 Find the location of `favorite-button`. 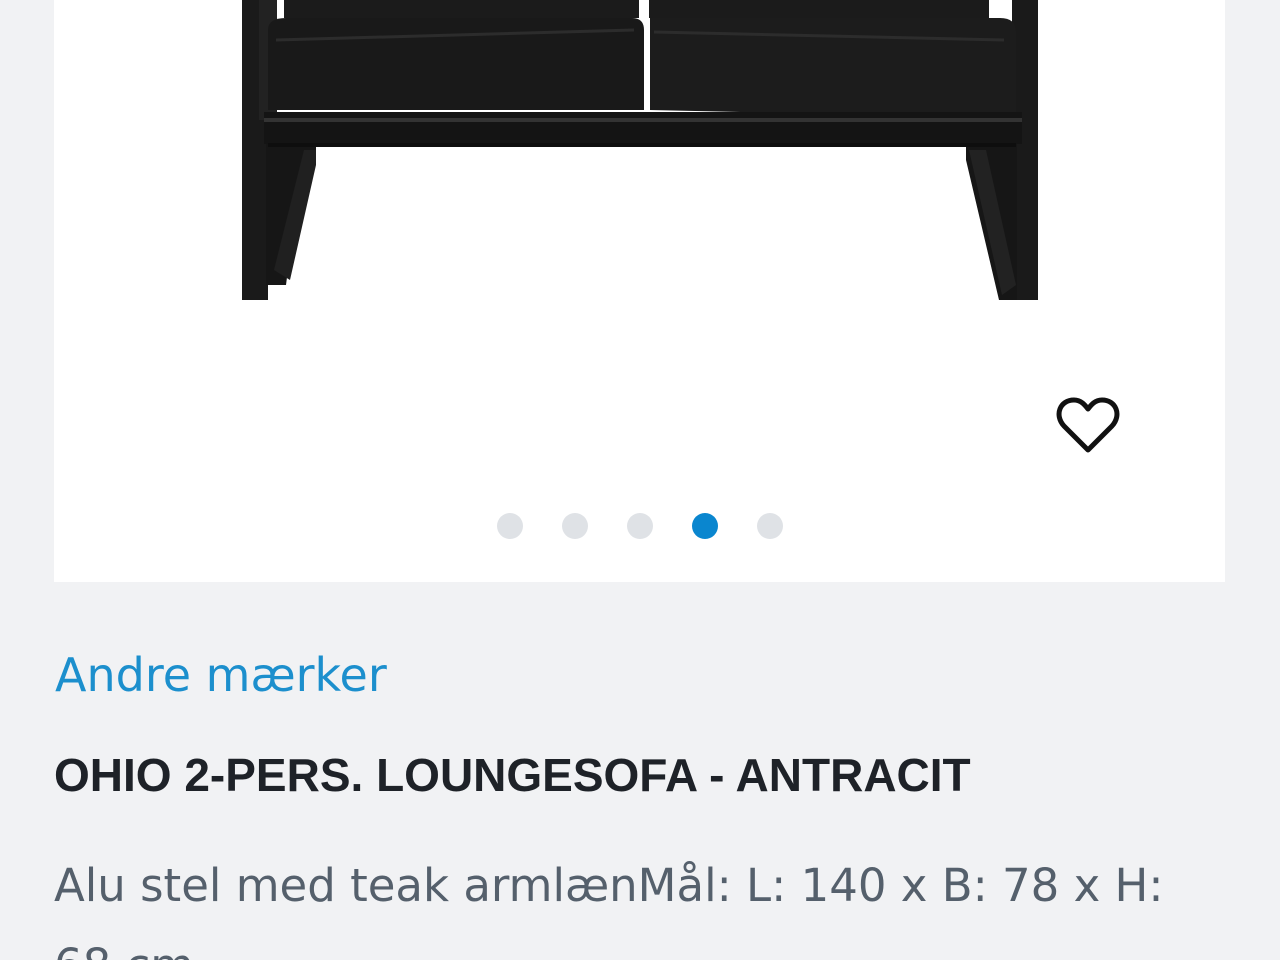

favorite-button is located at coordinates (1088, 426).